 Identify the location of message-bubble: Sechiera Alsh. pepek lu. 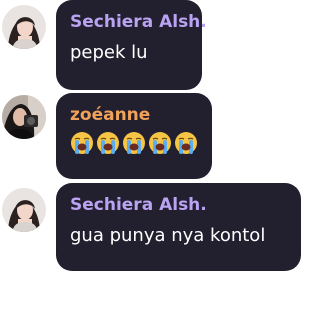
(131, 45).